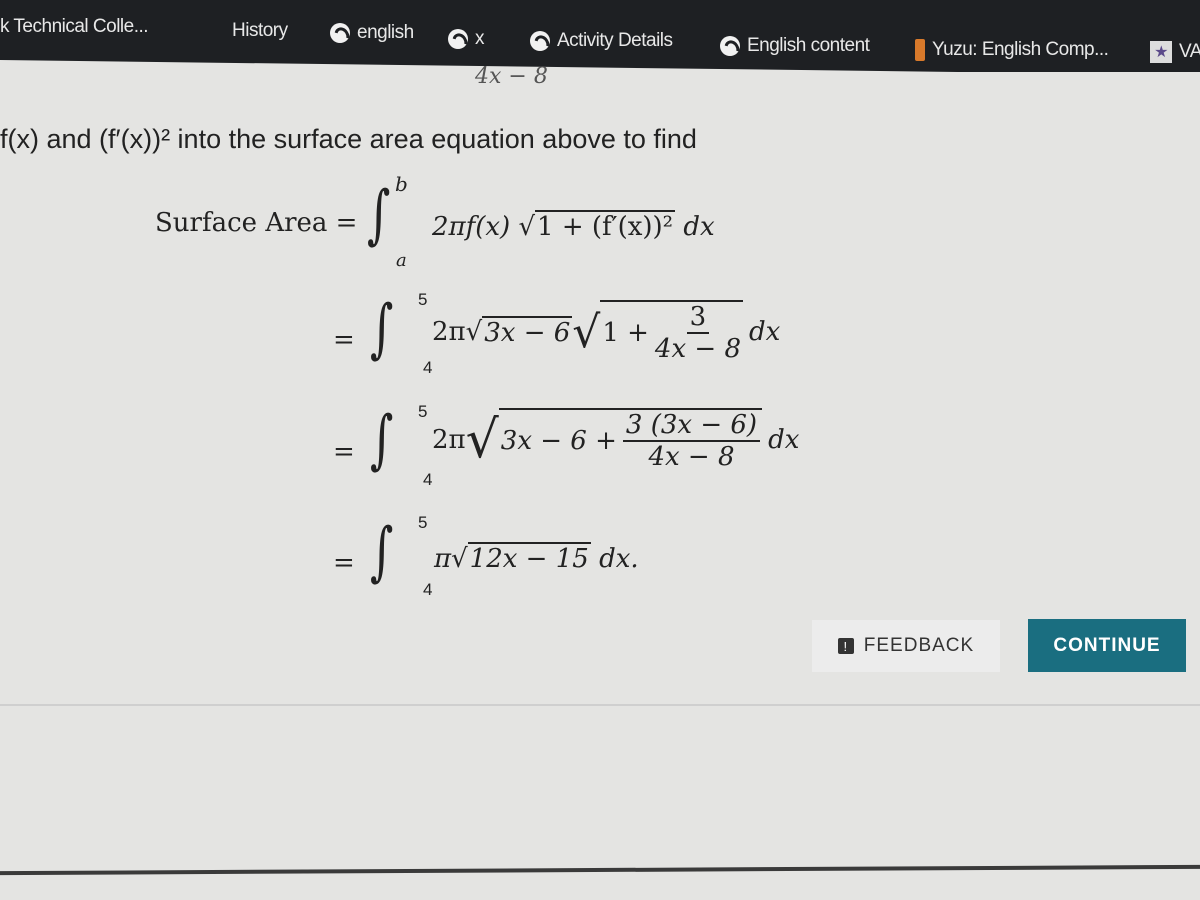 This screenshot has height=900, width=1200. Describe the element at coordinates (511, 76) in the screenshot. I see `partial-text: 4x − 8` at that location.